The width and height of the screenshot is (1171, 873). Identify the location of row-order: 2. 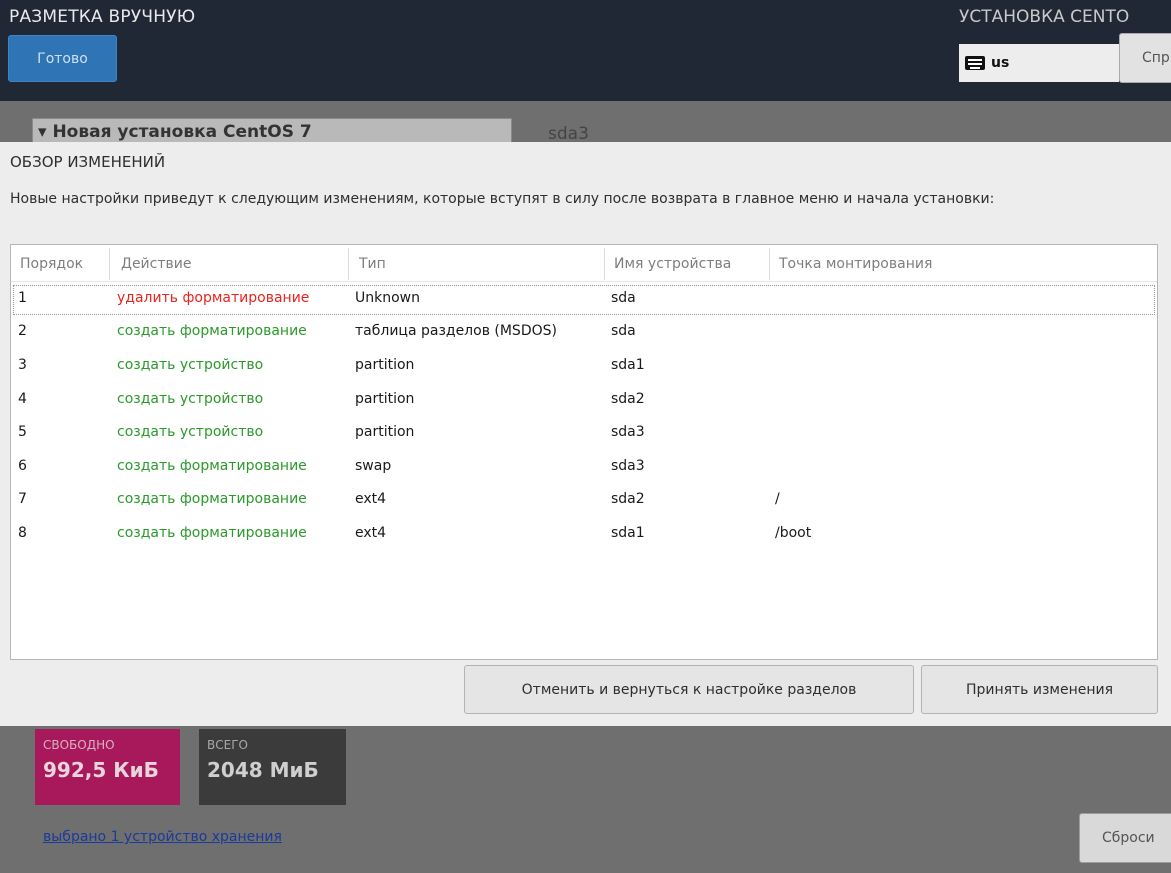
(22, 331).